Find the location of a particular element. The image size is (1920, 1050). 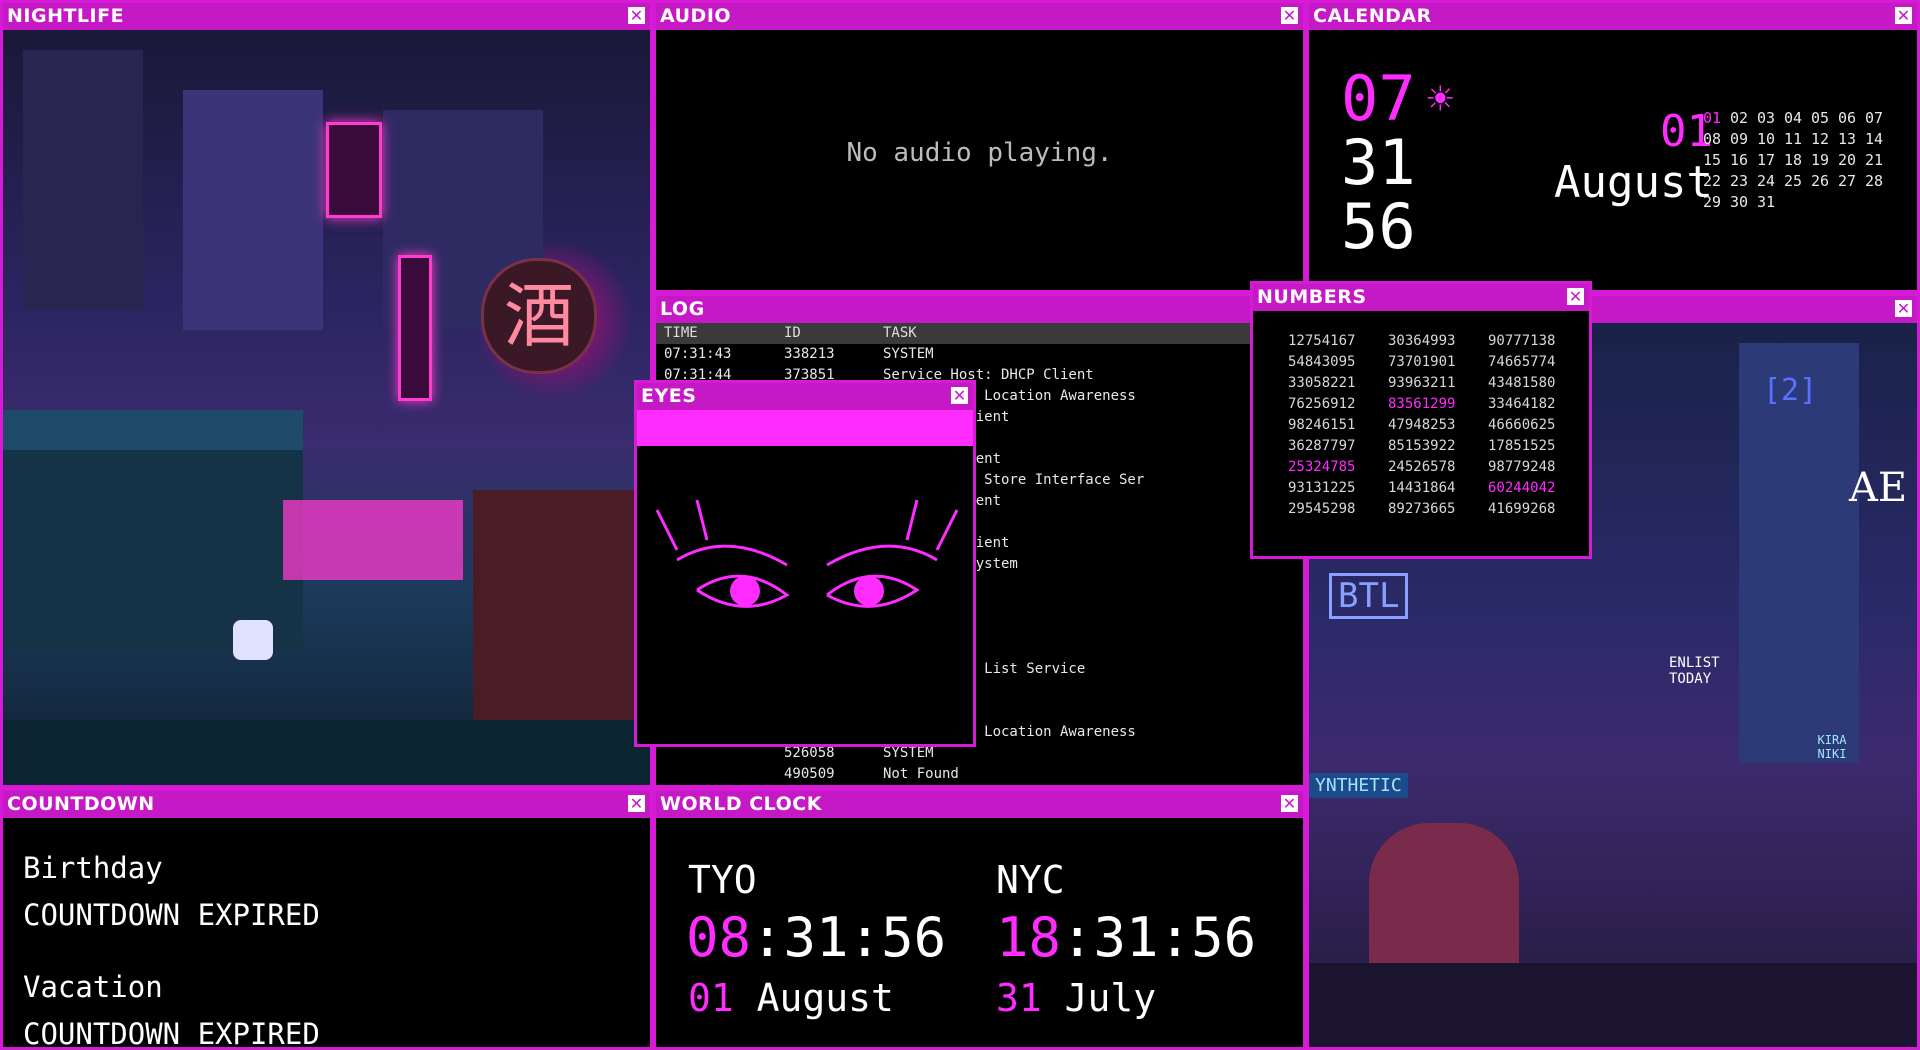

log-task: SYSTEM is located at coordinates (908, 753).